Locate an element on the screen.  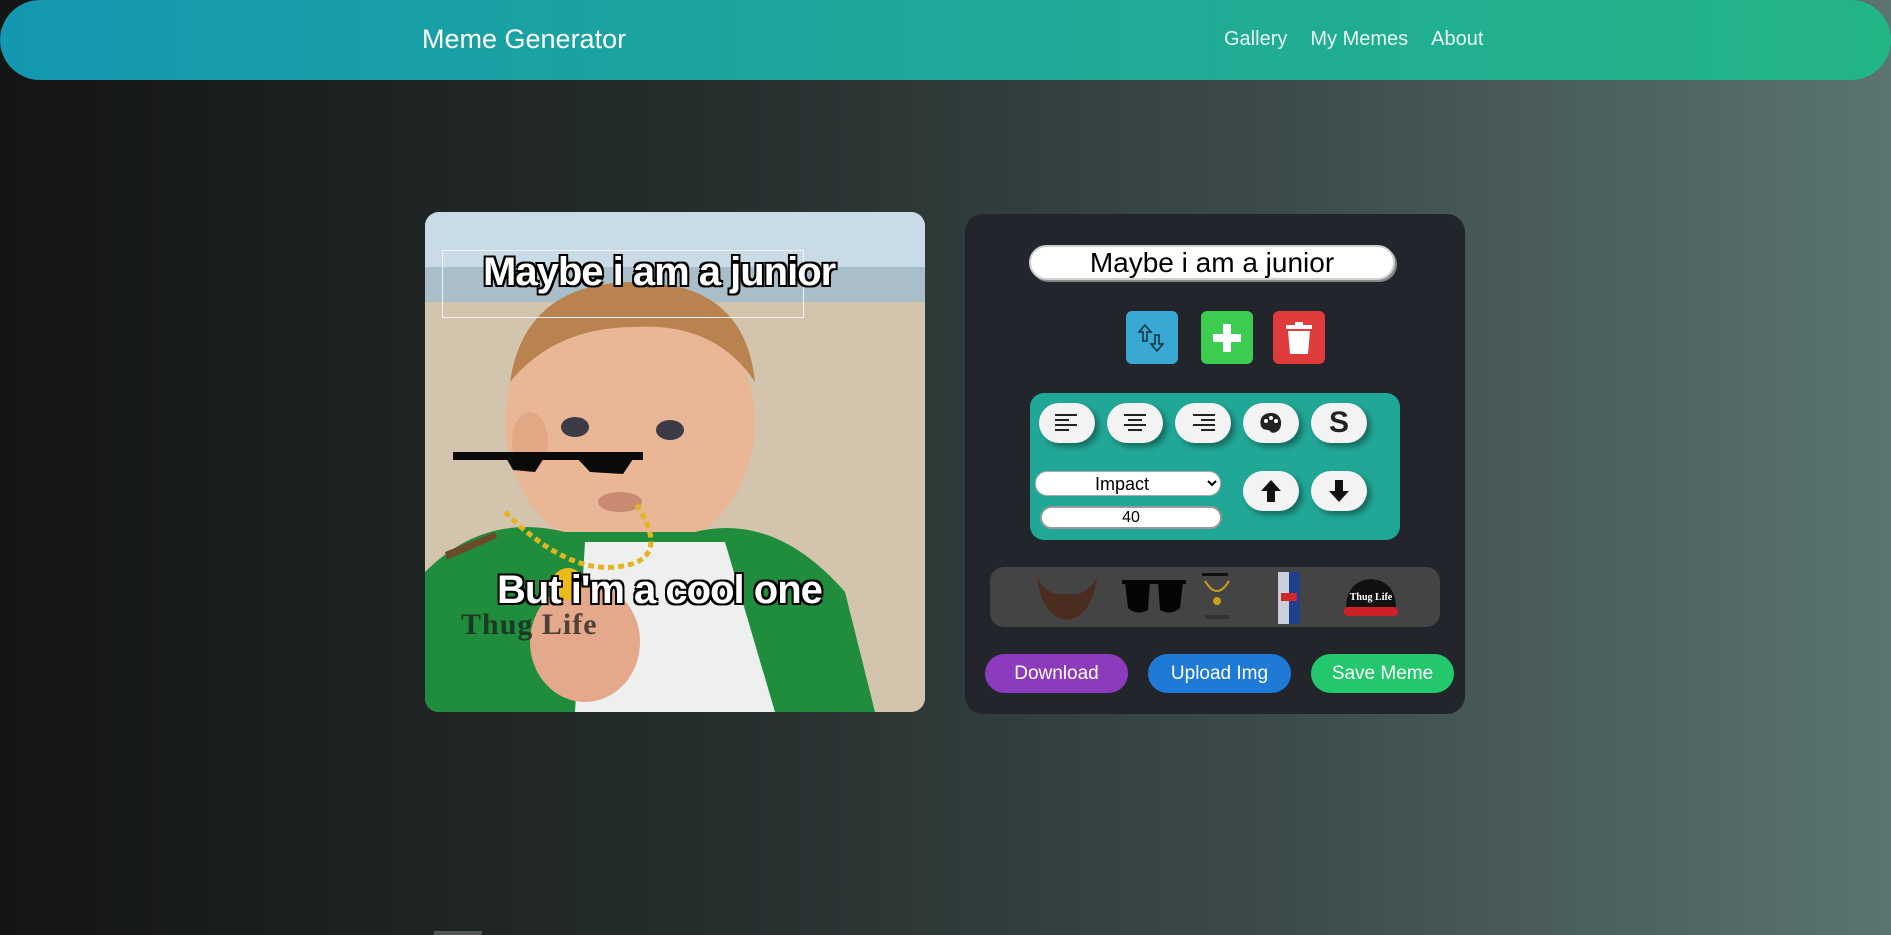
switch-arrows-icon is located at coordinates (1151, 337).